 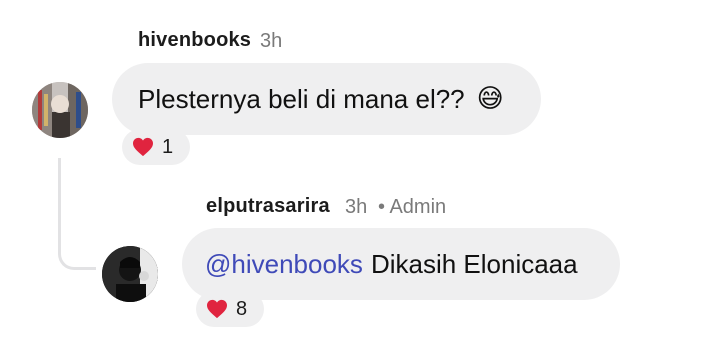 I want to click on comment-username: hivenbooks, so click(x=194, y=40).